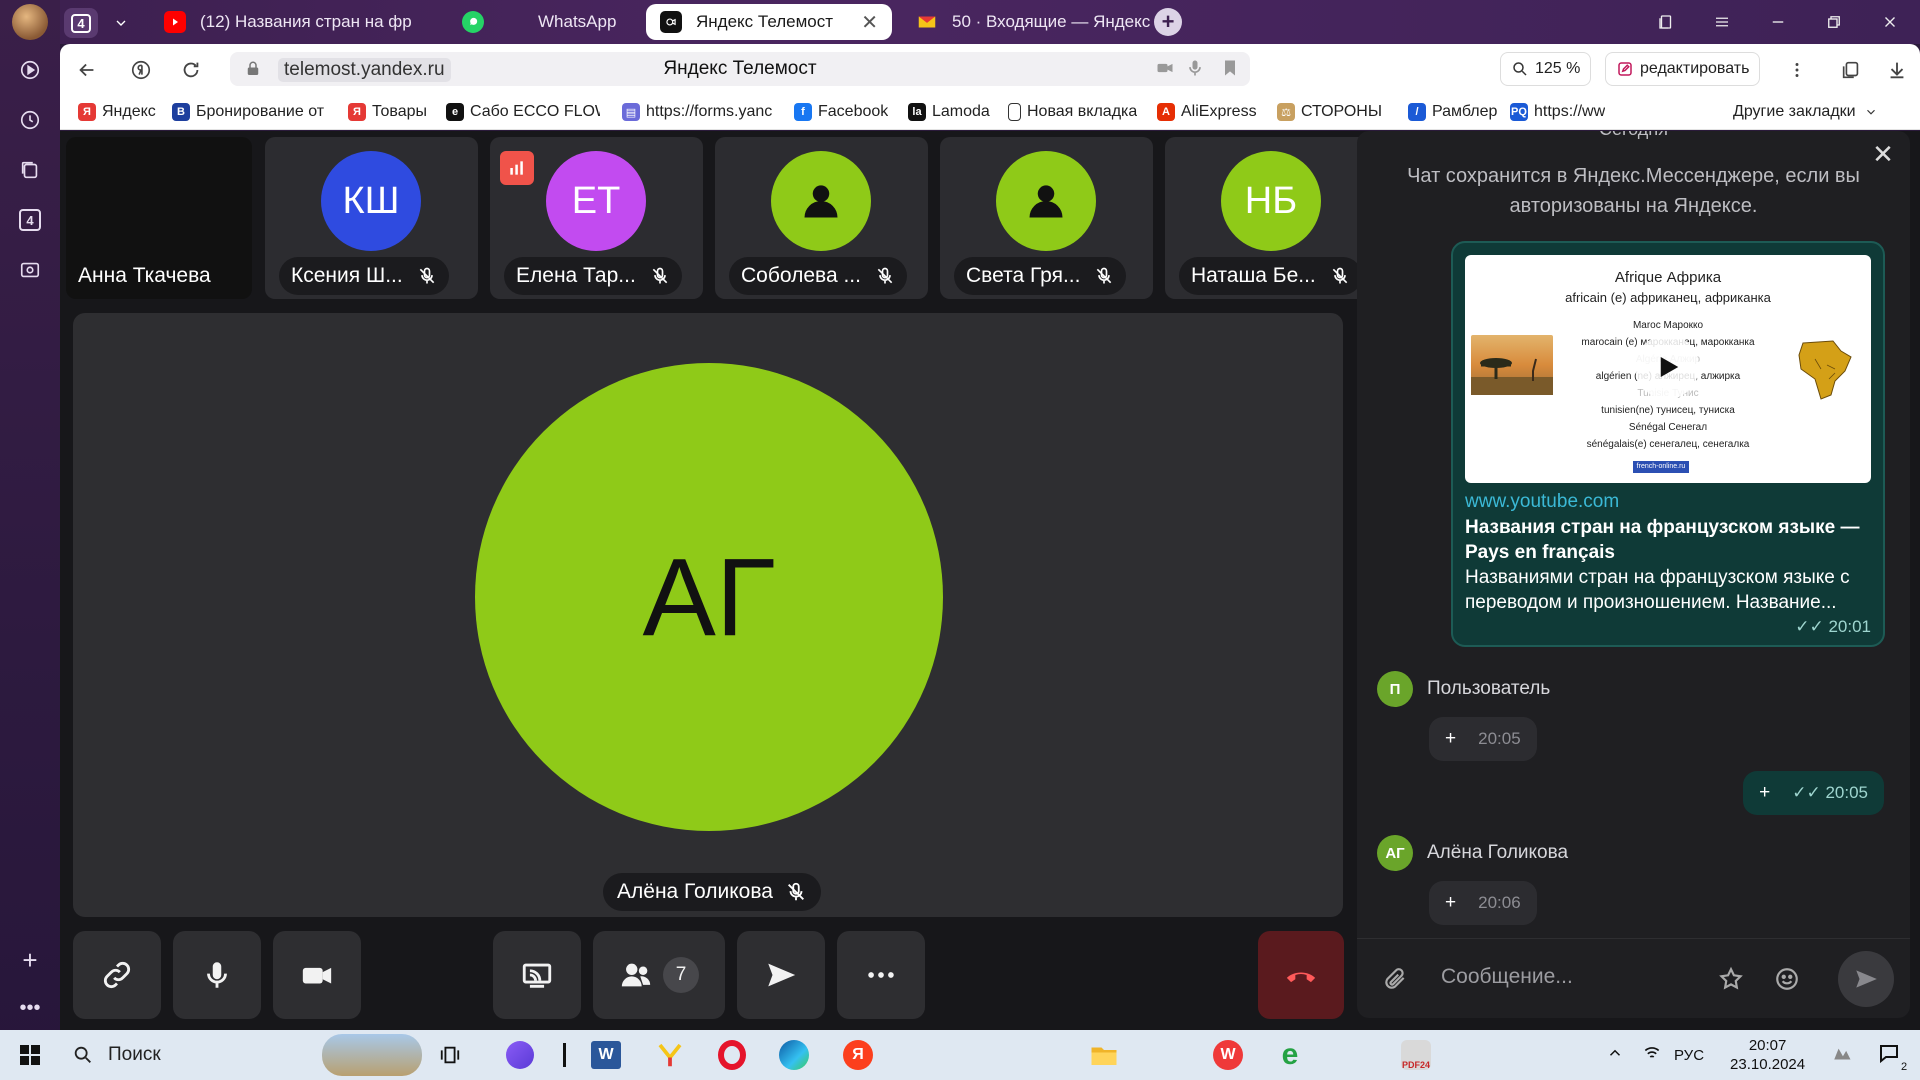  I want to click on wifi-icon, so click(1652, 1055).